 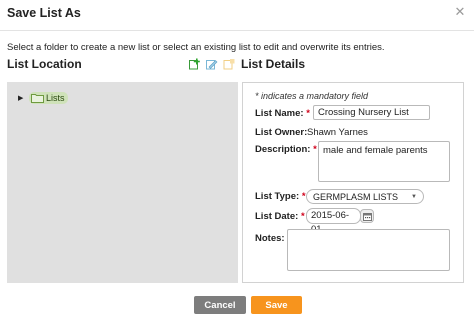 What do you see at coordinates (460, 11) in the screenshot?
I see `close-x-icon: ✕` at bounding box center [460, 11].